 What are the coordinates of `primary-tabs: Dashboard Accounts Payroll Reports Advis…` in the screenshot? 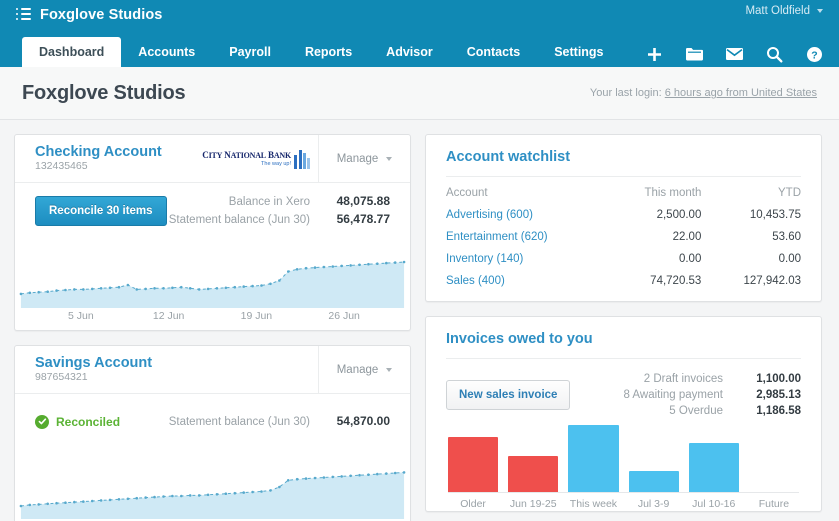 It's located at (419, 48).